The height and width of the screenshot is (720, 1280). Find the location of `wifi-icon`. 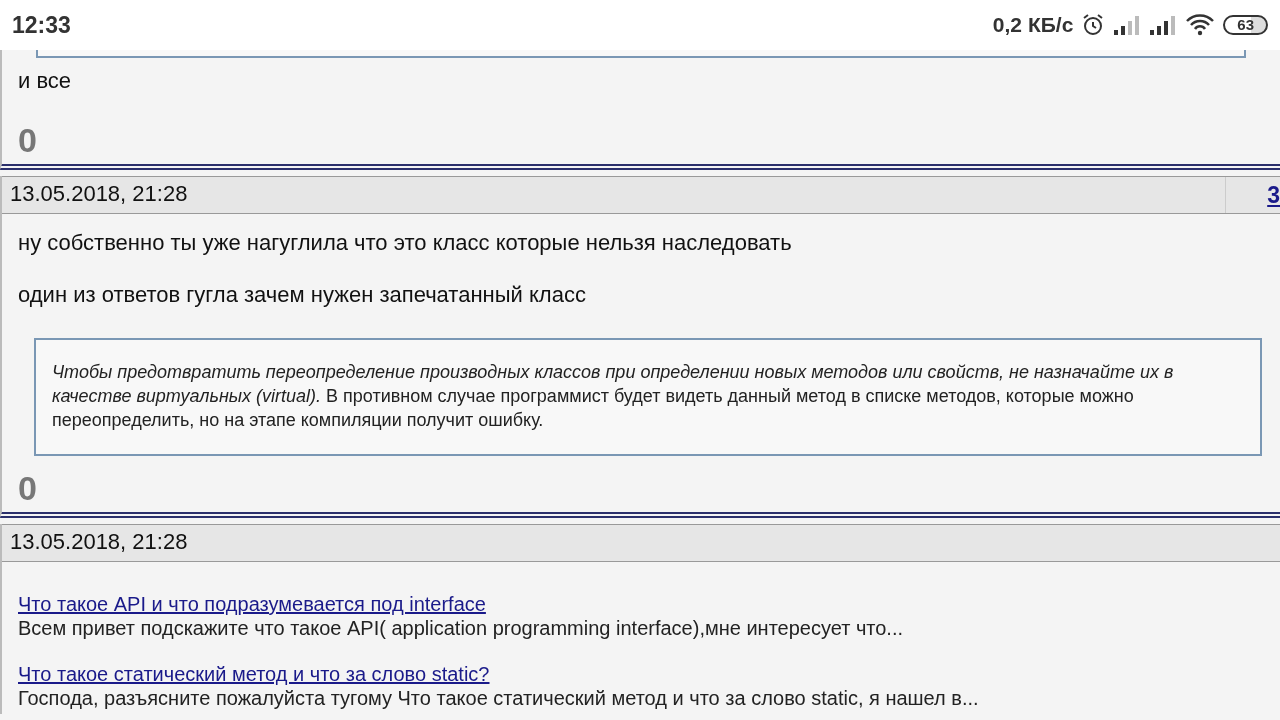

wifi-icon is located at coordinates (1200, 25).